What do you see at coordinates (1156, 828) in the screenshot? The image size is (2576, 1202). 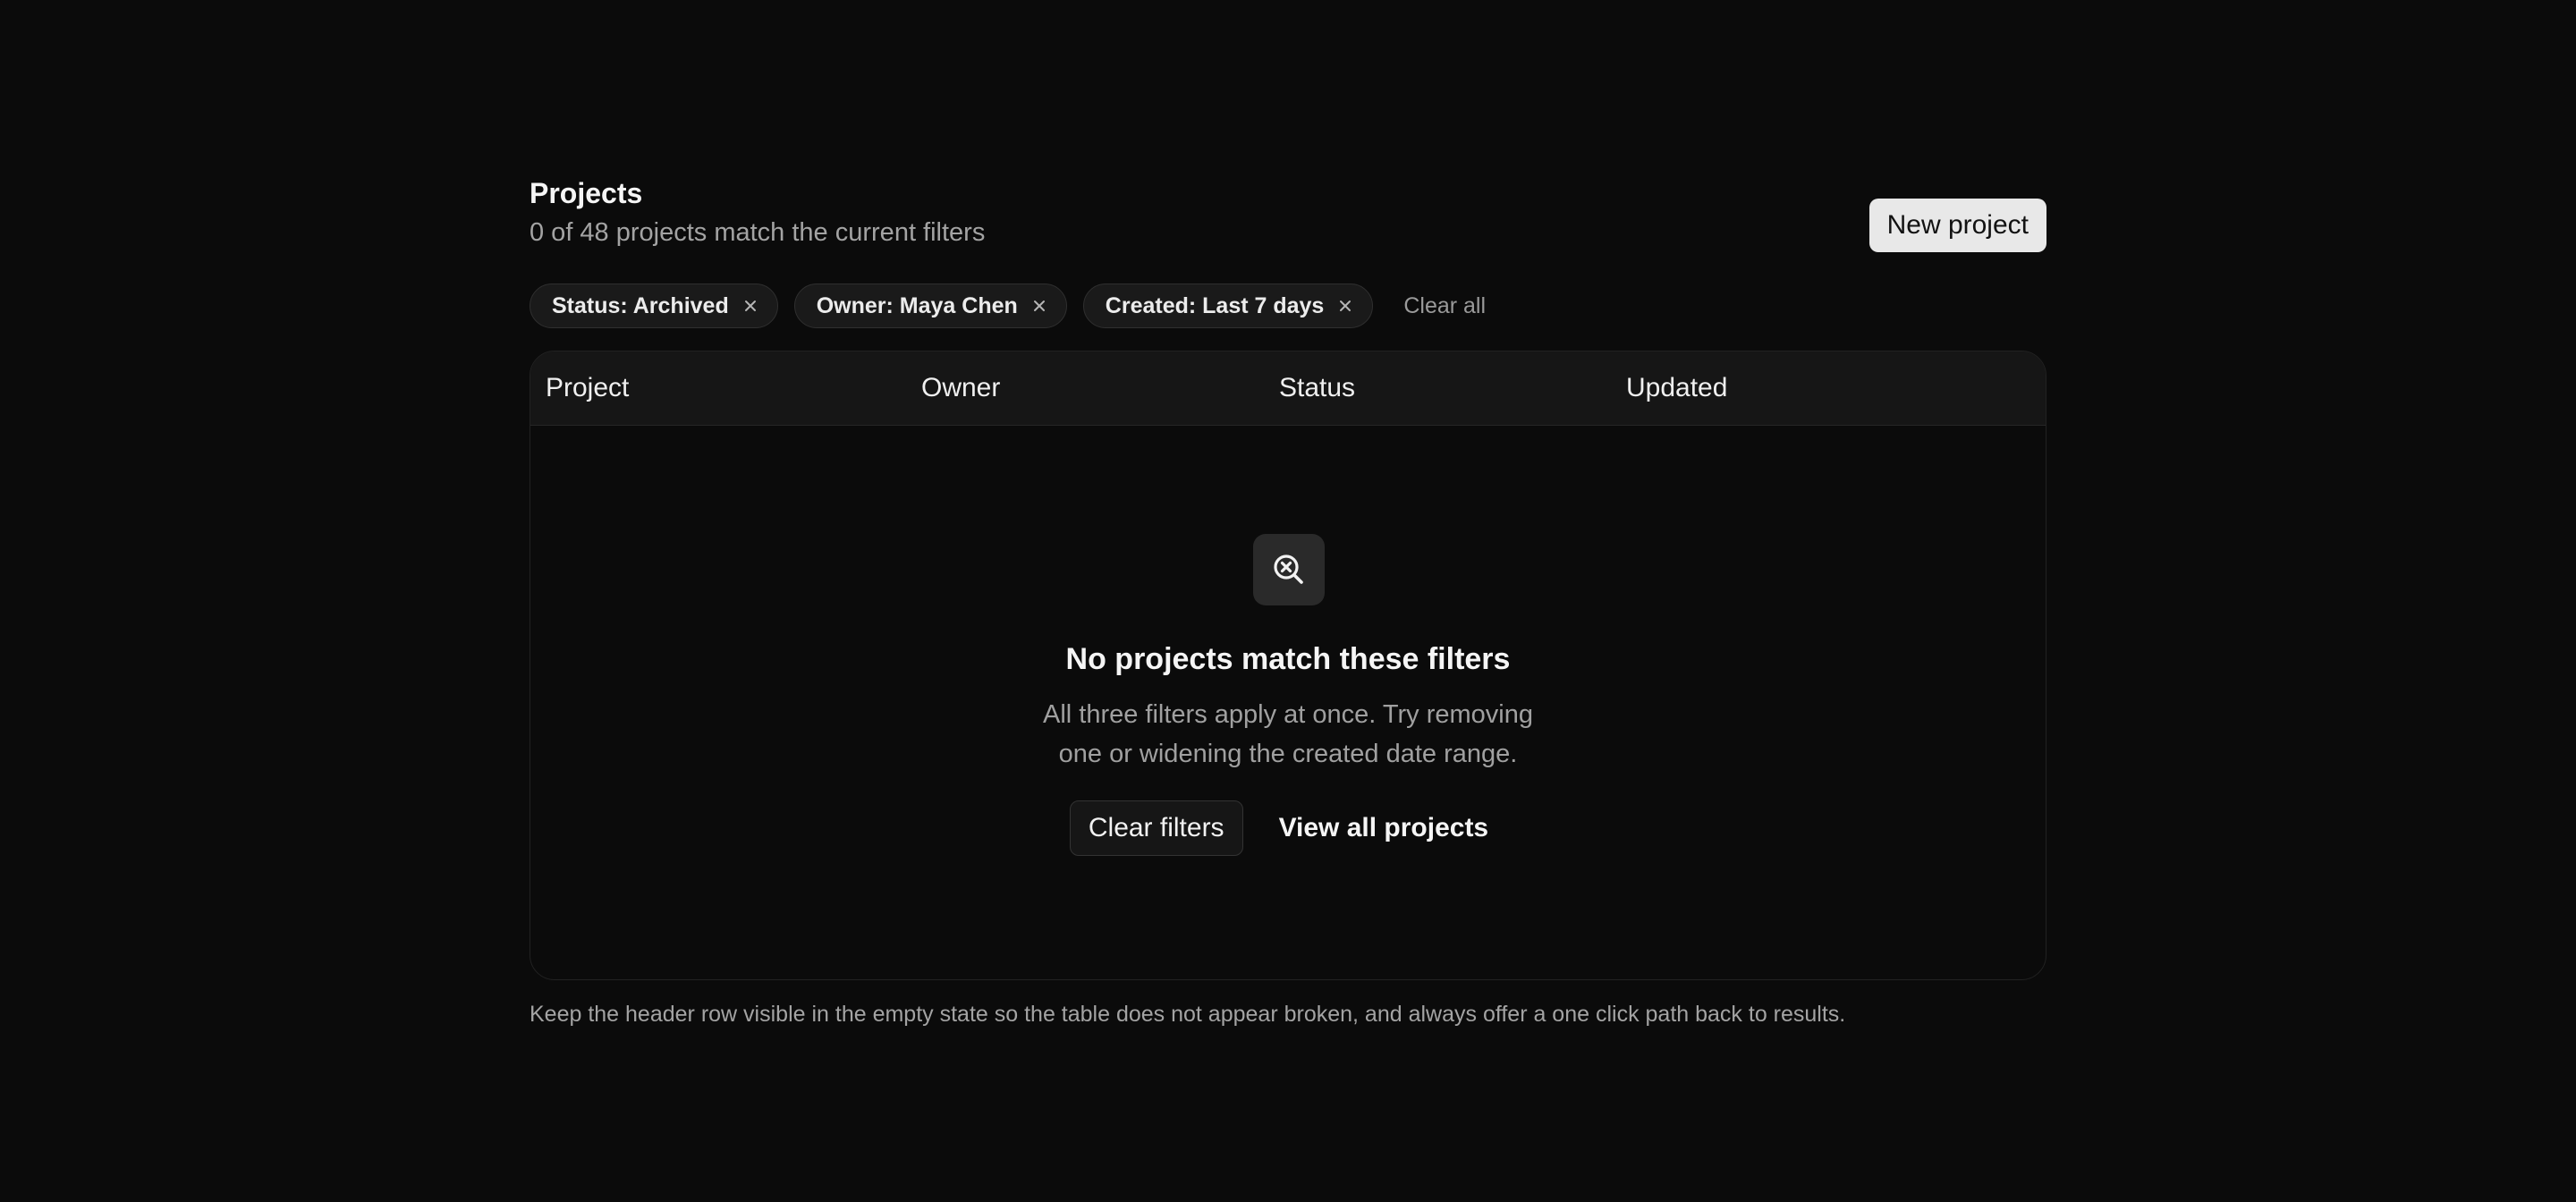 I see `clear-filters-button: Clear filters` at bounding box center [1156, 828].